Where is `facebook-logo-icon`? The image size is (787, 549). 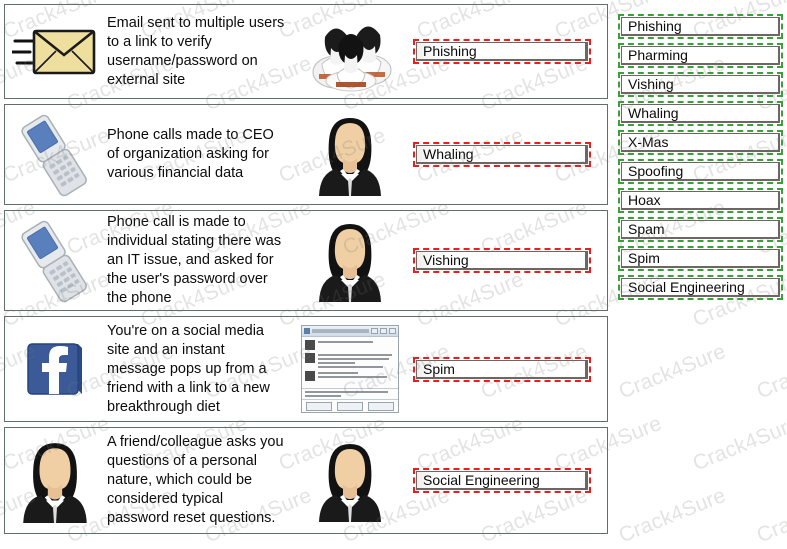 facebook-logo-icon is located at coordinates (55, 369).